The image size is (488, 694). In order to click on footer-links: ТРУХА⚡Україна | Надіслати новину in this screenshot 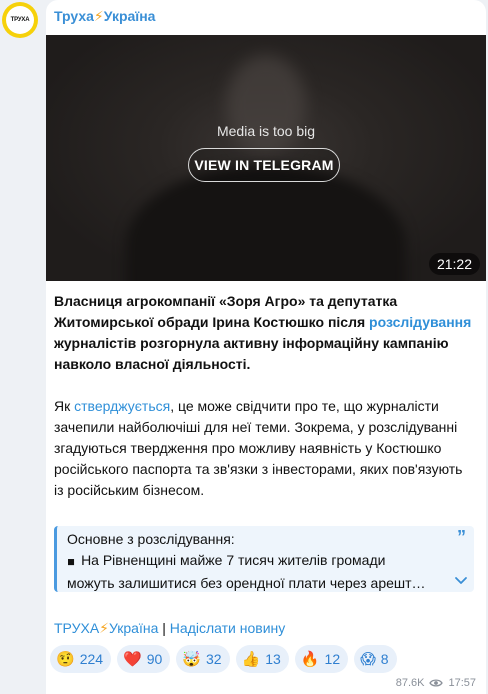, I will do `click(169, 628)`.